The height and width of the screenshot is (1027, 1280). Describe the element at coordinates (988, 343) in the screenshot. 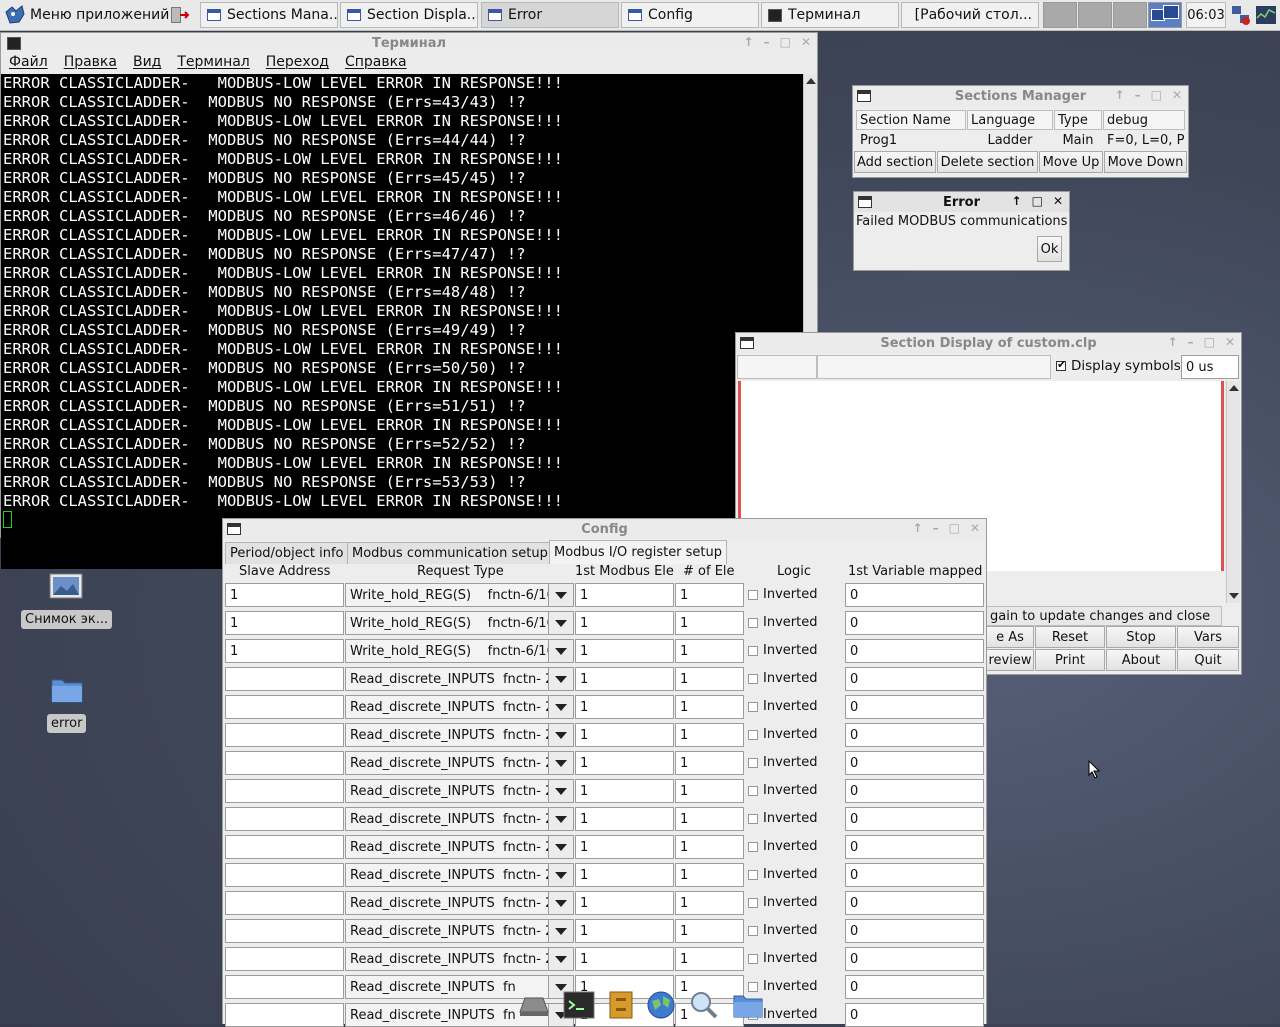

I see `section-display-titlebar: Section Display of custom.clp ↑ – □ ✕` at that location.